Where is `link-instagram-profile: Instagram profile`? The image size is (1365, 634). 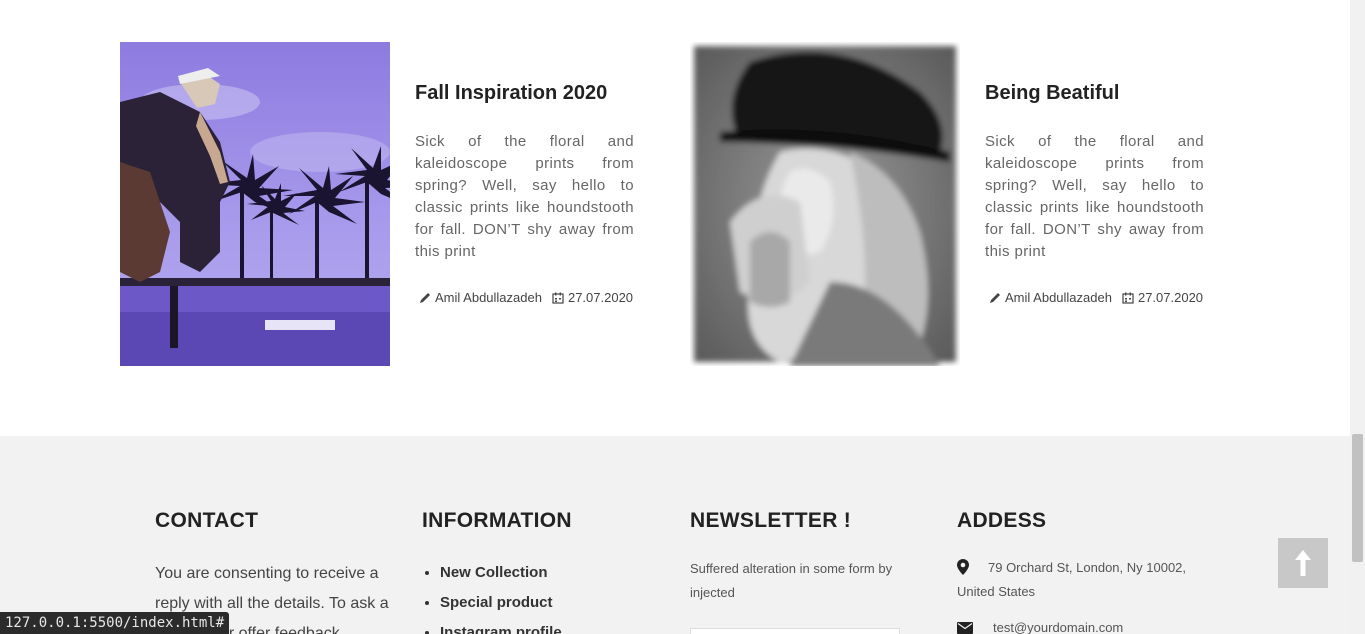
link-instagram-profile: Instagram profile is located at coordinates (501, 629).